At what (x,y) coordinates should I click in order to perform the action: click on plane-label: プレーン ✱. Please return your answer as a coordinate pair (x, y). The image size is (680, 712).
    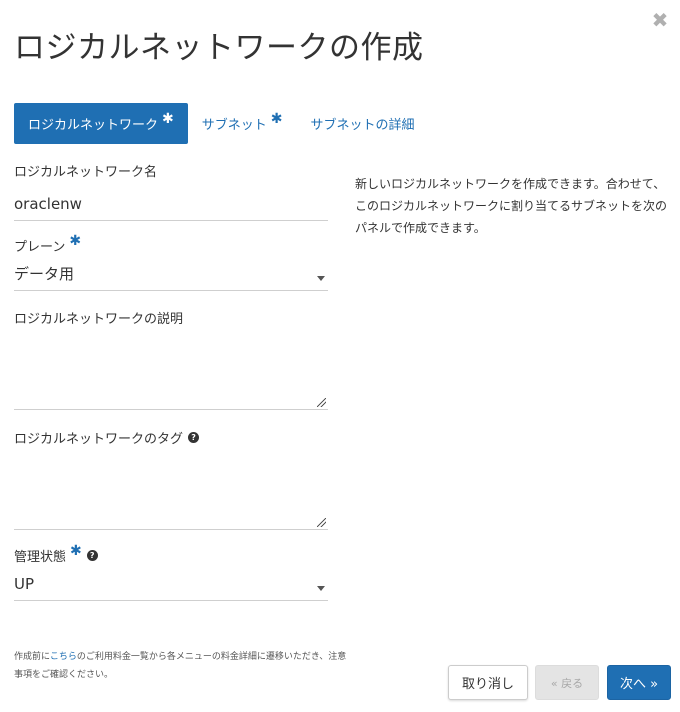
    Looking at the image, I should click on (171, 244).